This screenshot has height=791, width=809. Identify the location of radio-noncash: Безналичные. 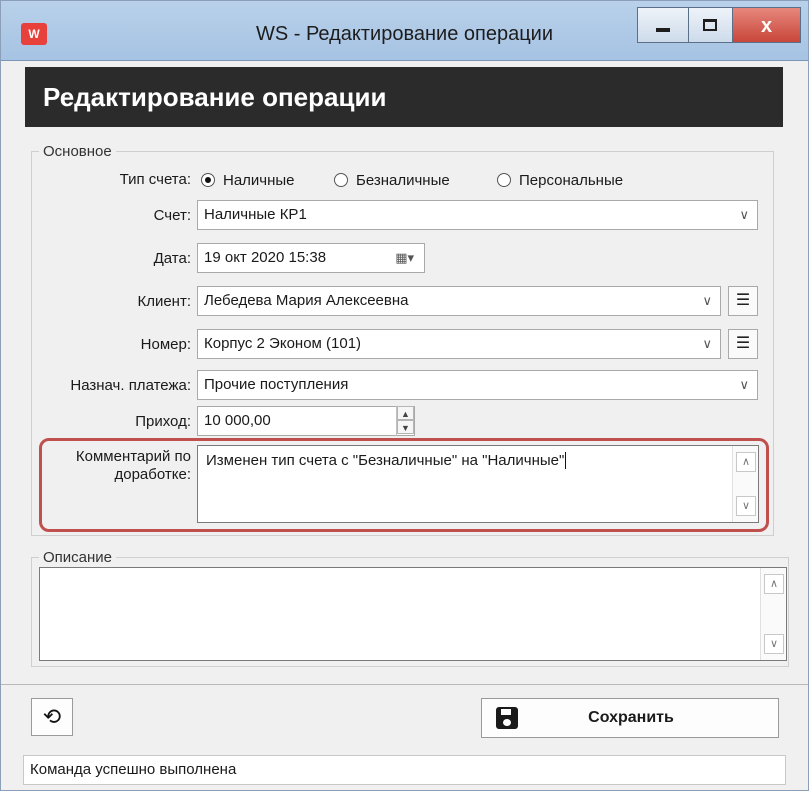
(392, 181).